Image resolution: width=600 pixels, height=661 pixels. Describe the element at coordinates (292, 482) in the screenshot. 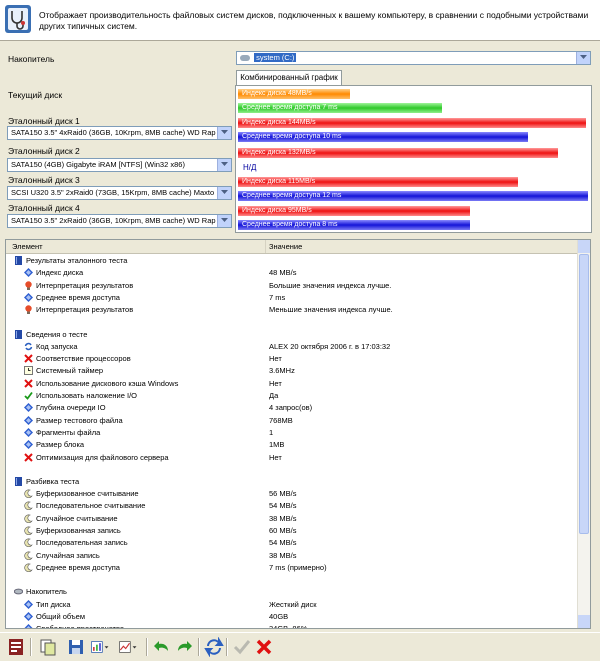

I see `table-group-row: Разбивка теста` at that location.